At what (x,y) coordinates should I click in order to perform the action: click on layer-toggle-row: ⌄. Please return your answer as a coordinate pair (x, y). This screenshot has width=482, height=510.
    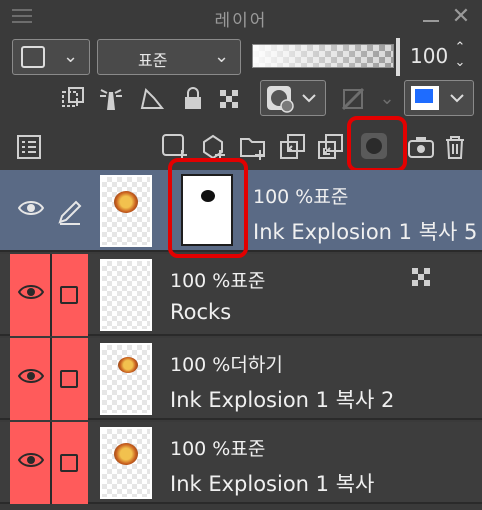
    Looking at the image, I should click on (241, 100).